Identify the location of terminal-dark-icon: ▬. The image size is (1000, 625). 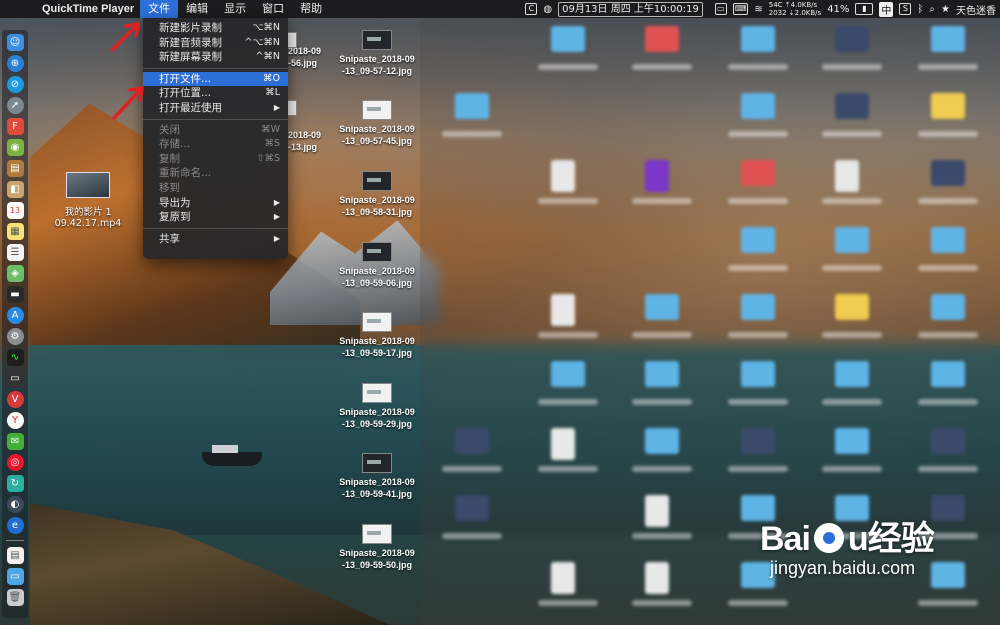
(15, 294).